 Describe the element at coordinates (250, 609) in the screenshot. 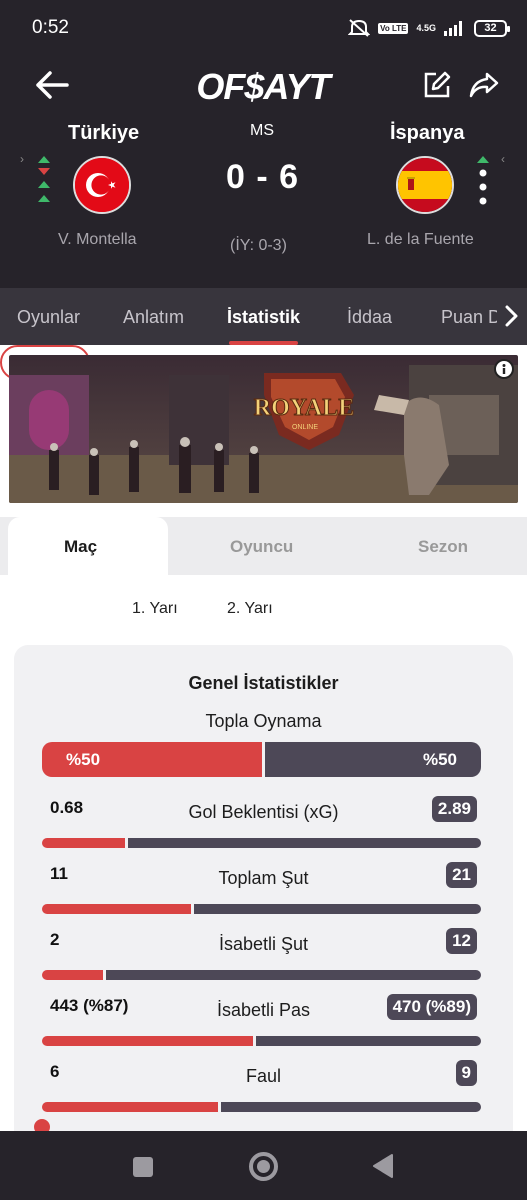

I see `period-second-half: 2. Yarı` at that location.